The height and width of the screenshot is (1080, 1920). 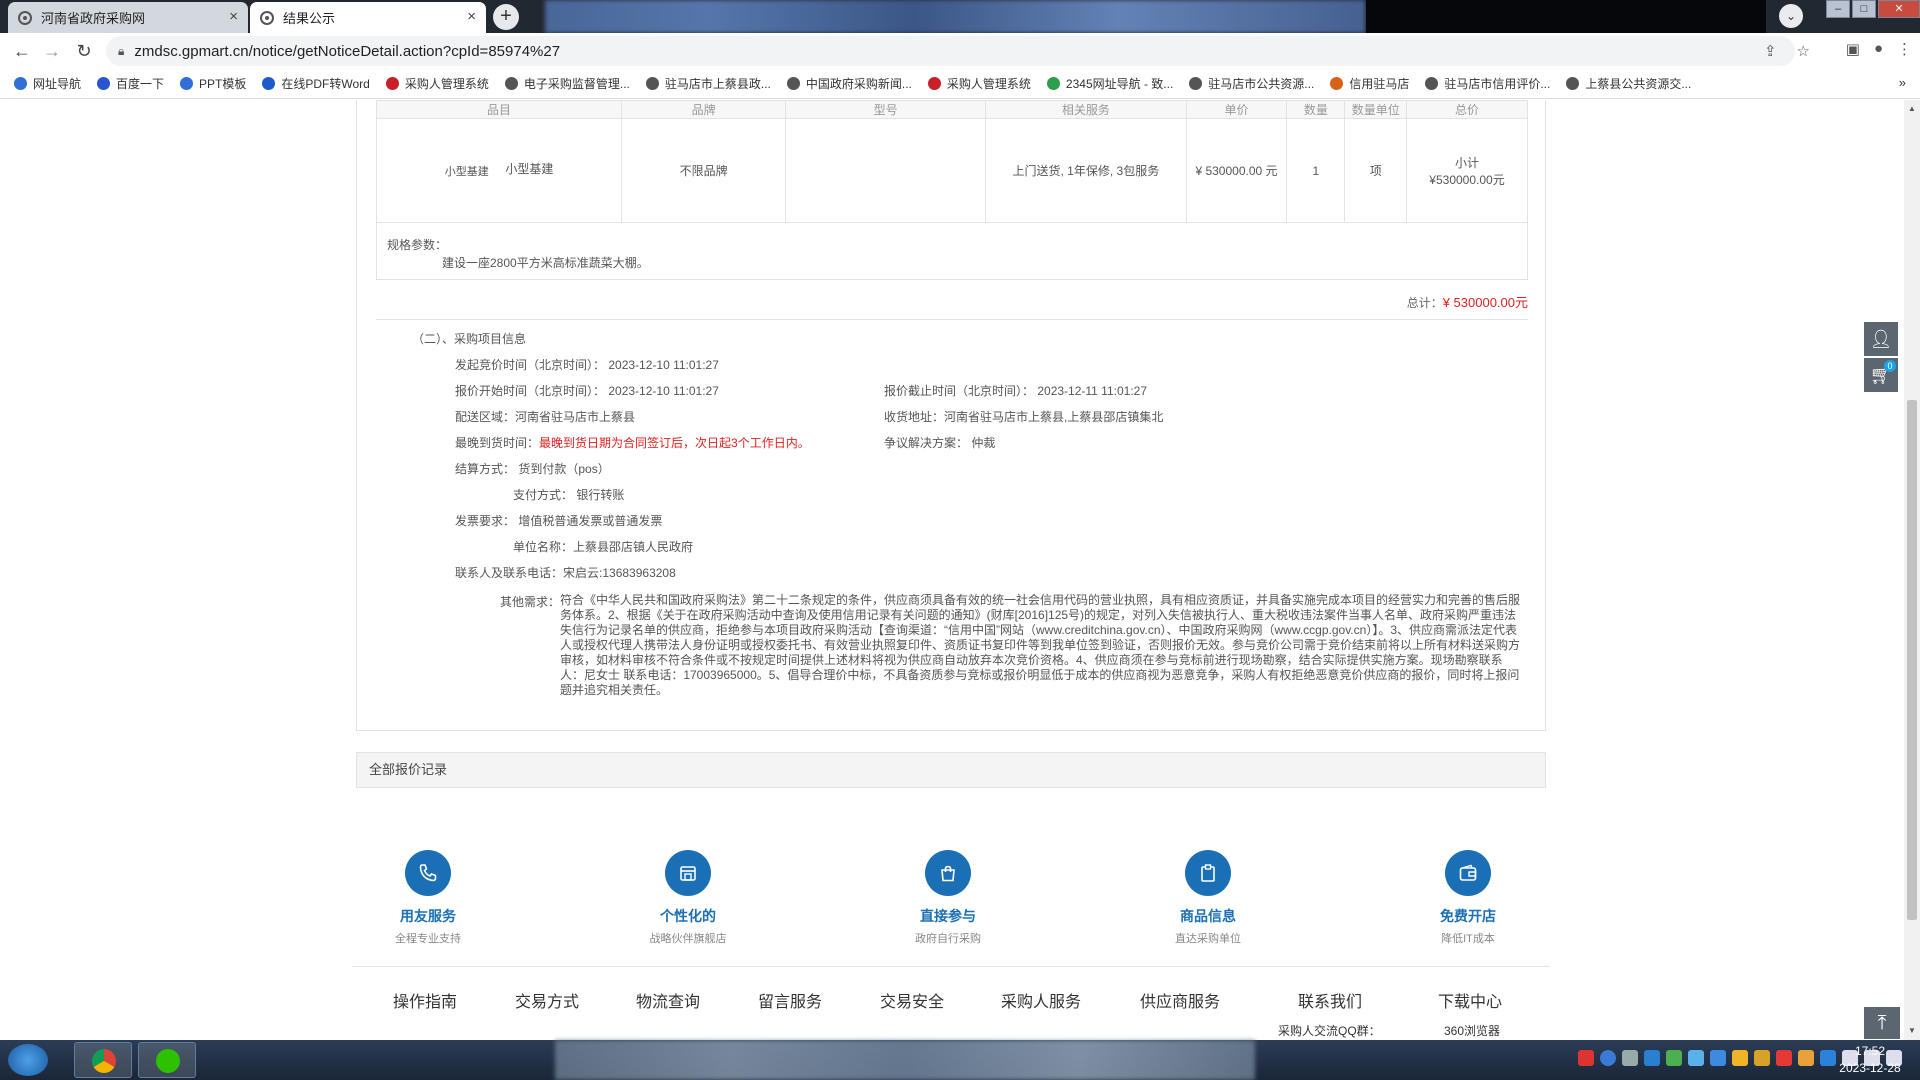 I want to click on spec-params: 规格参数： 建设一座2800平方米高标准蔬菜大棚。, so click(x=952, y=251).